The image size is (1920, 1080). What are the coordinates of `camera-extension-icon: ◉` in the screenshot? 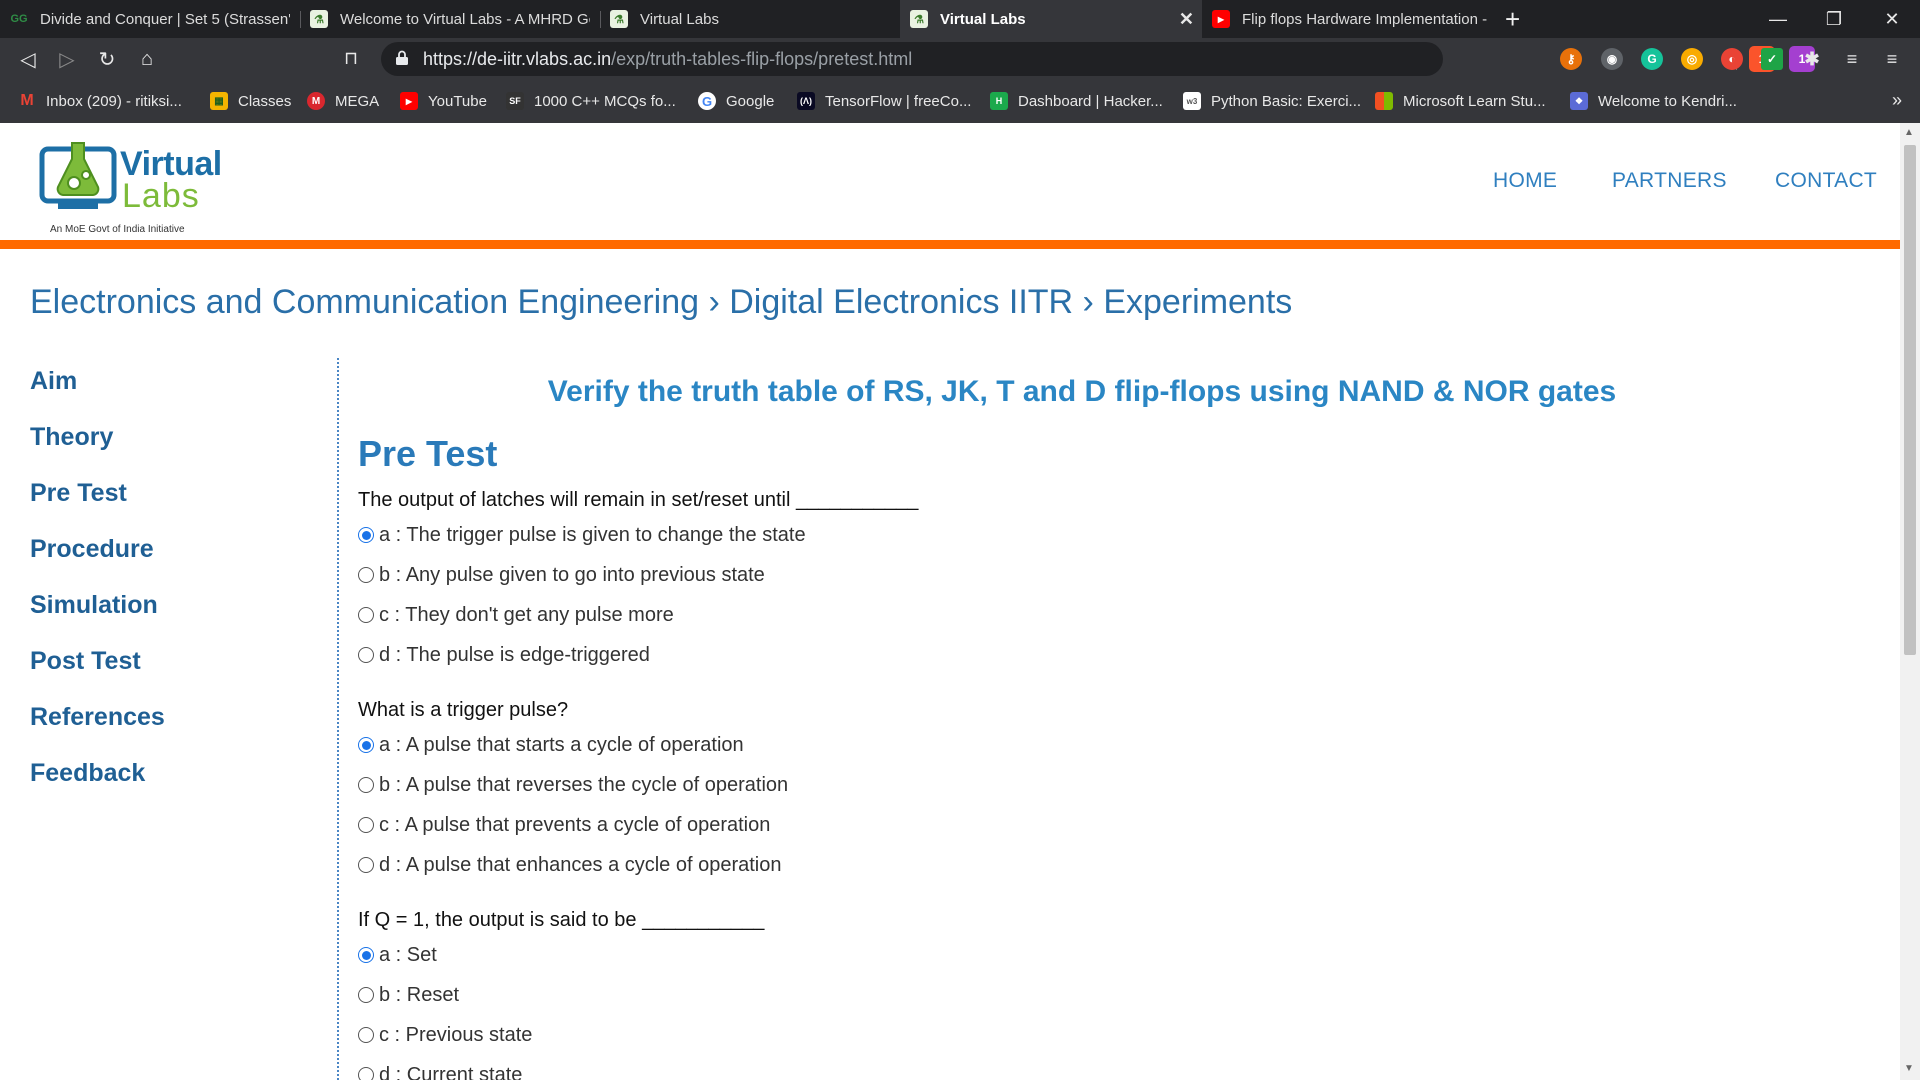 It's located at (1612, 59).